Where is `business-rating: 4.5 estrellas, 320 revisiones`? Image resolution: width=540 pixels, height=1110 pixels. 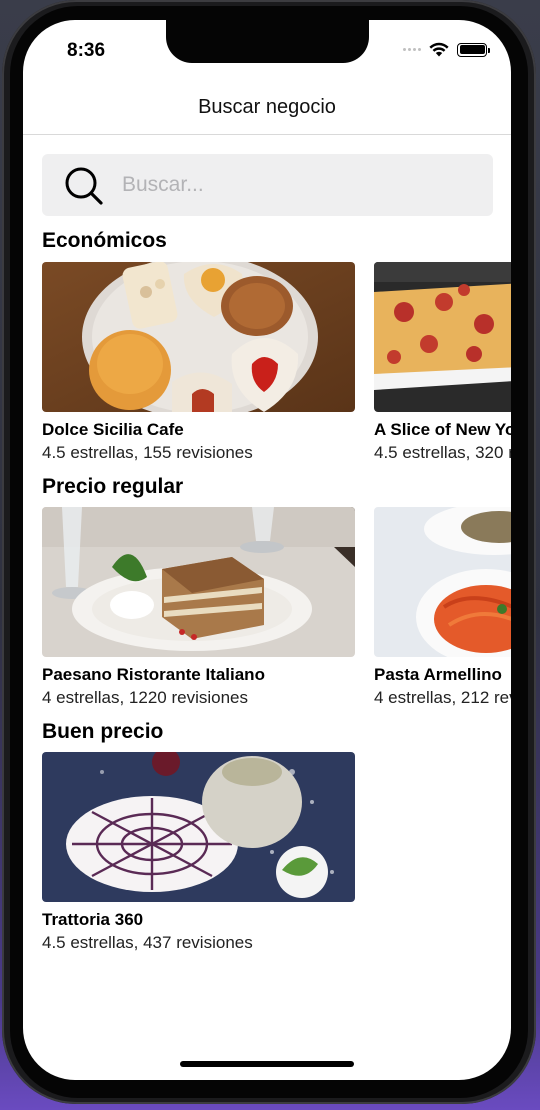
business-rating: 4.5 estrellas, 320 revisiones is located at coordinates (442, 452).